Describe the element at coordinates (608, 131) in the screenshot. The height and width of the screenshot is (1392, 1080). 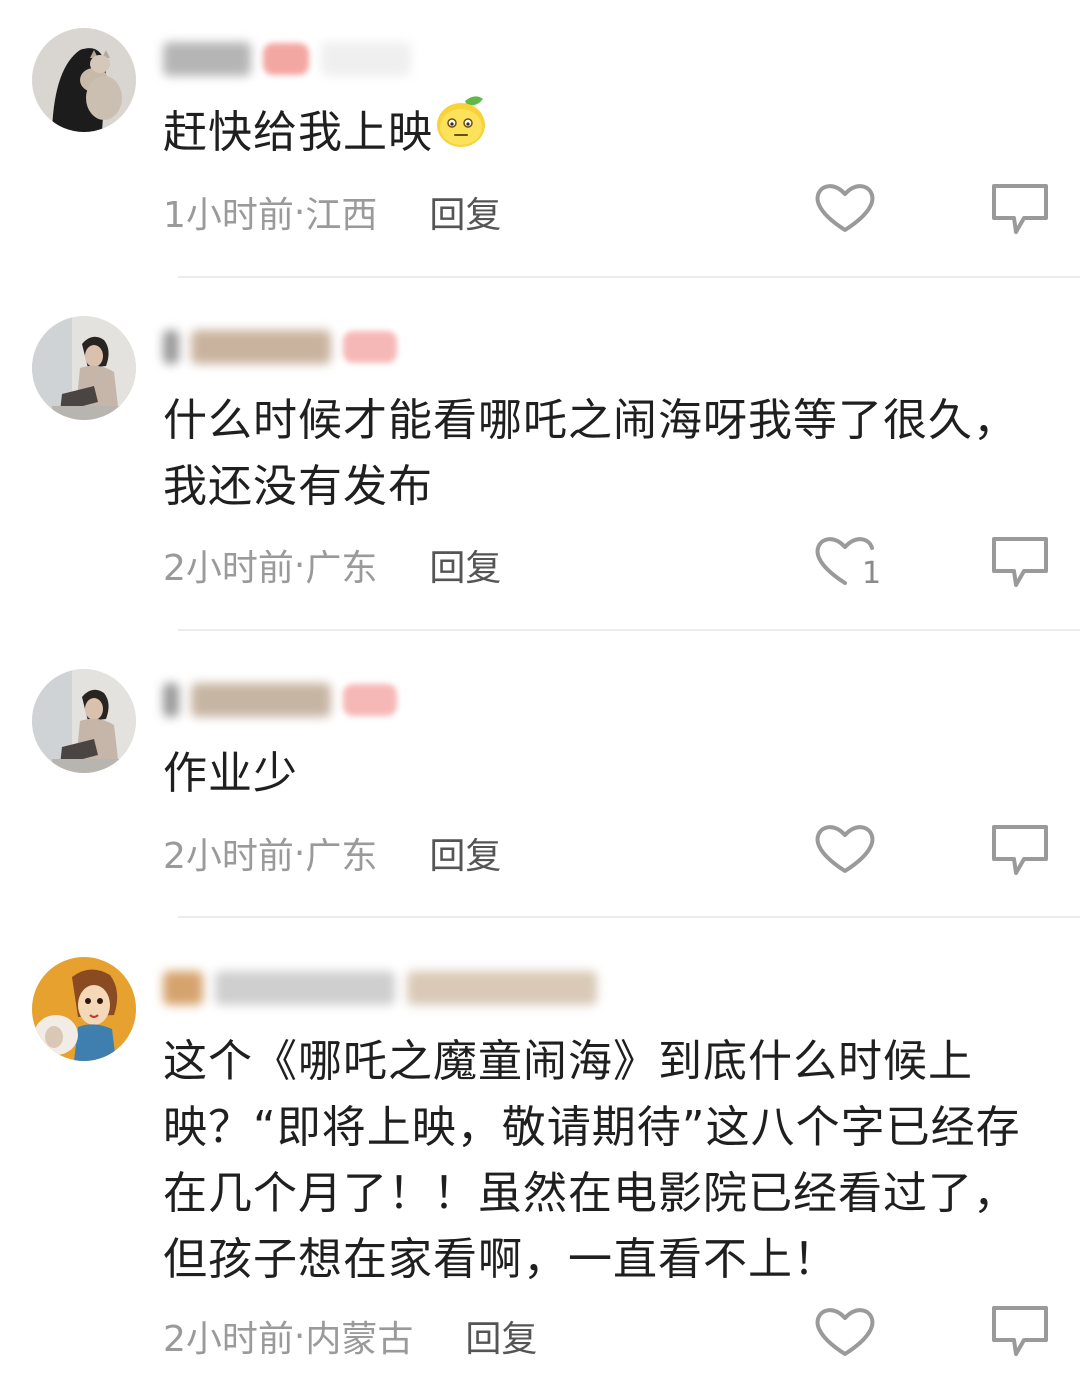
I see `comment-text: 赶快给我上映` at that location.